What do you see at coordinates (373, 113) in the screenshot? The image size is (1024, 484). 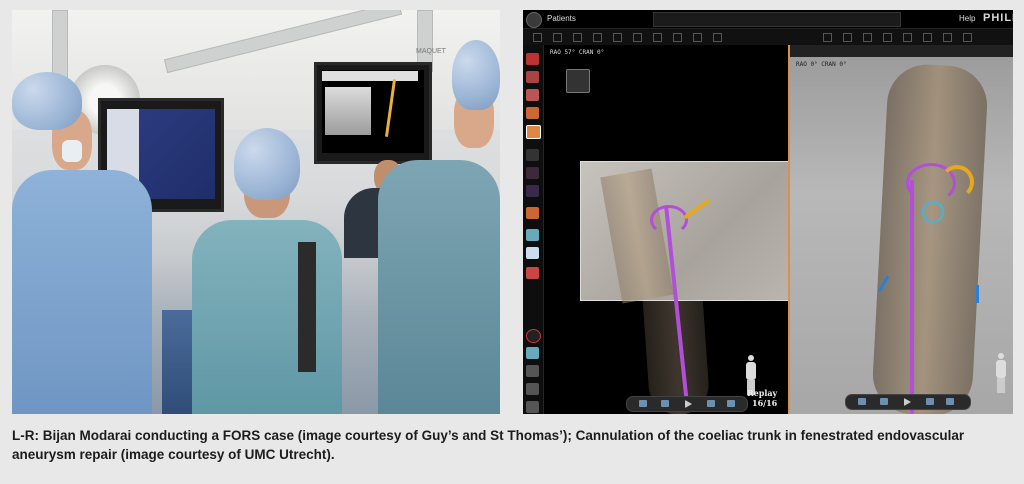 I see `imaging-monitor` at bounding box center [373, 113].